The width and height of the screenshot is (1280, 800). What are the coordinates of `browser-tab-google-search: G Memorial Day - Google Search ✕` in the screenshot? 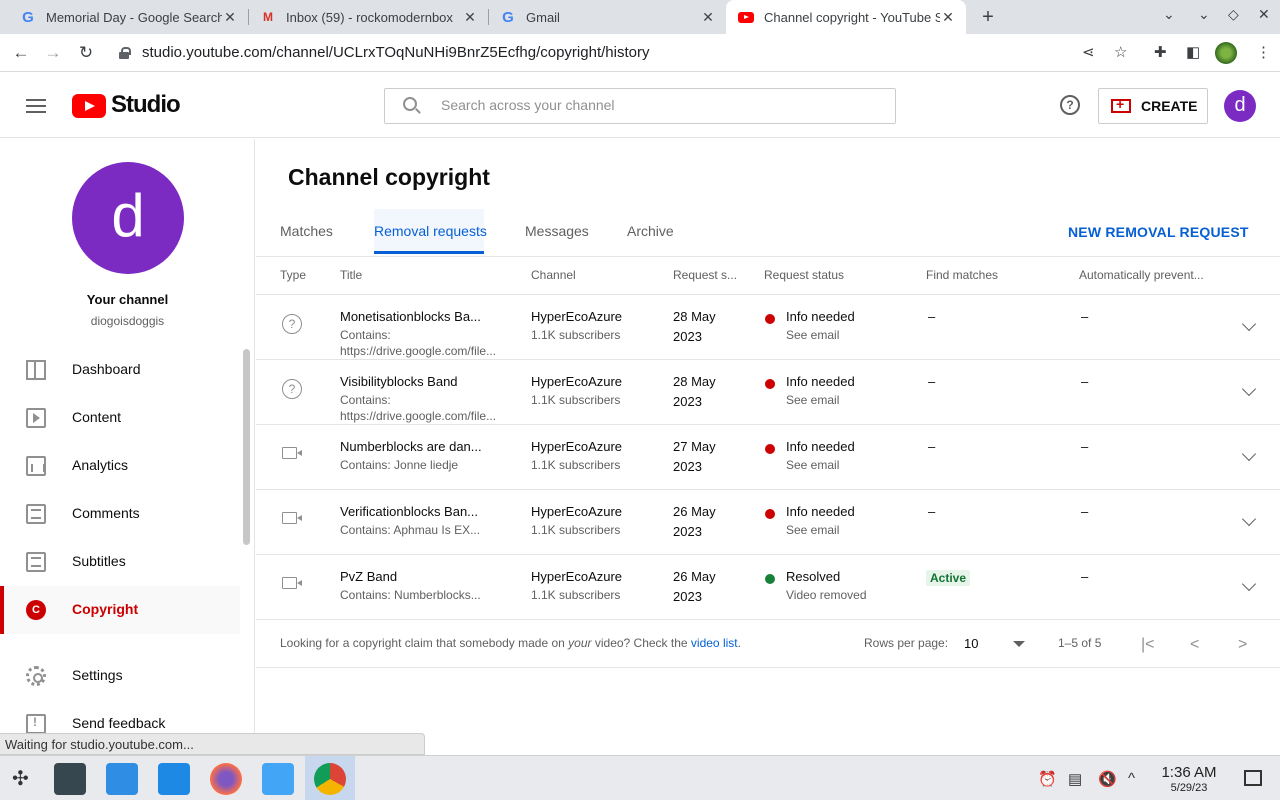 It's located at (128, 17).